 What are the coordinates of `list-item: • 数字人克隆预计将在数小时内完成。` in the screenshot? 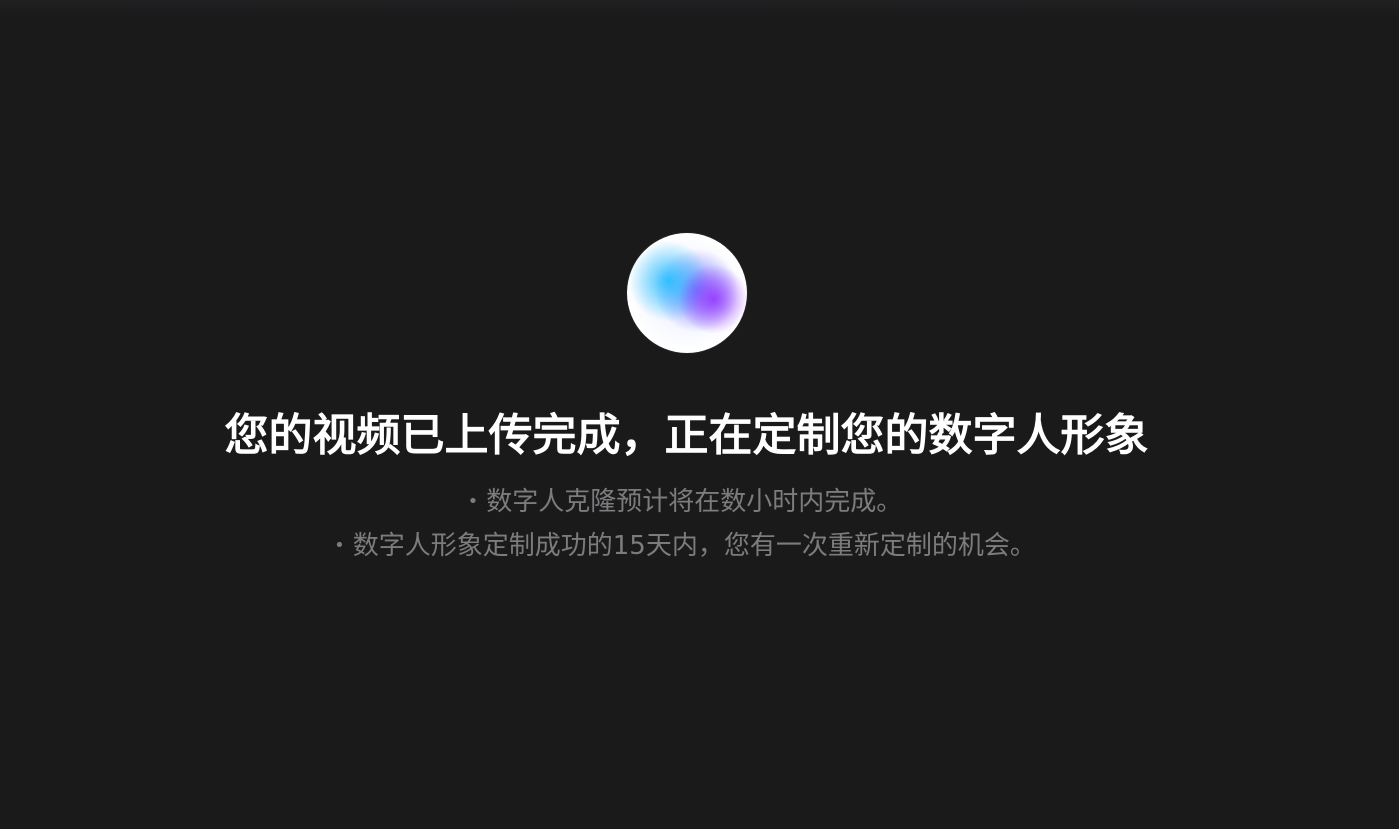 It's located at (685, 502).